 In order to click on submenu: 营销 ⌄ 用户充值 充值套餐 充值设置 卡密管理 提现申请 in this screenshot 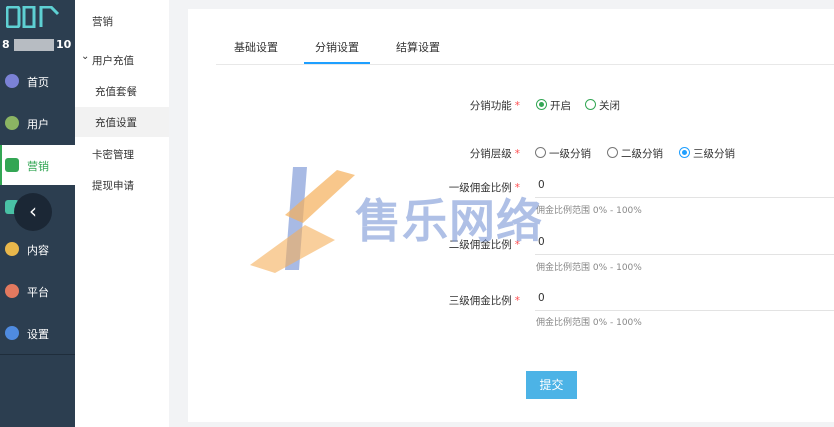, I will do `click(122, 213)`.